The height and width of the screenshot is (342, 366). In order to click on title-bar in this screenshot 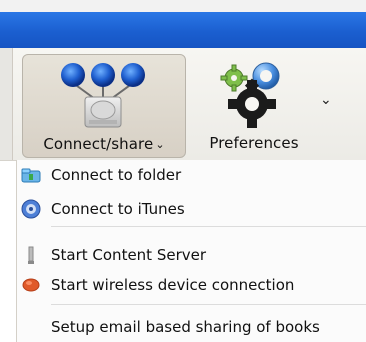, I will do `click(183, 30)`.